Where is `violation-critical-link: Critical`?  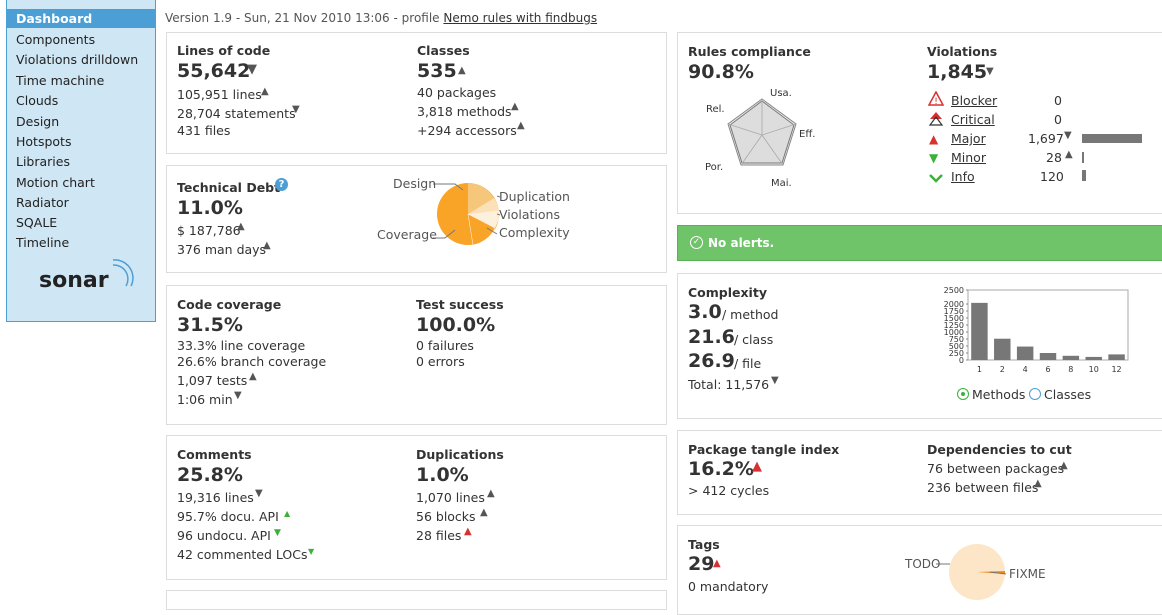 violation-critical-link: Critical is located at coordinates (973, 119).